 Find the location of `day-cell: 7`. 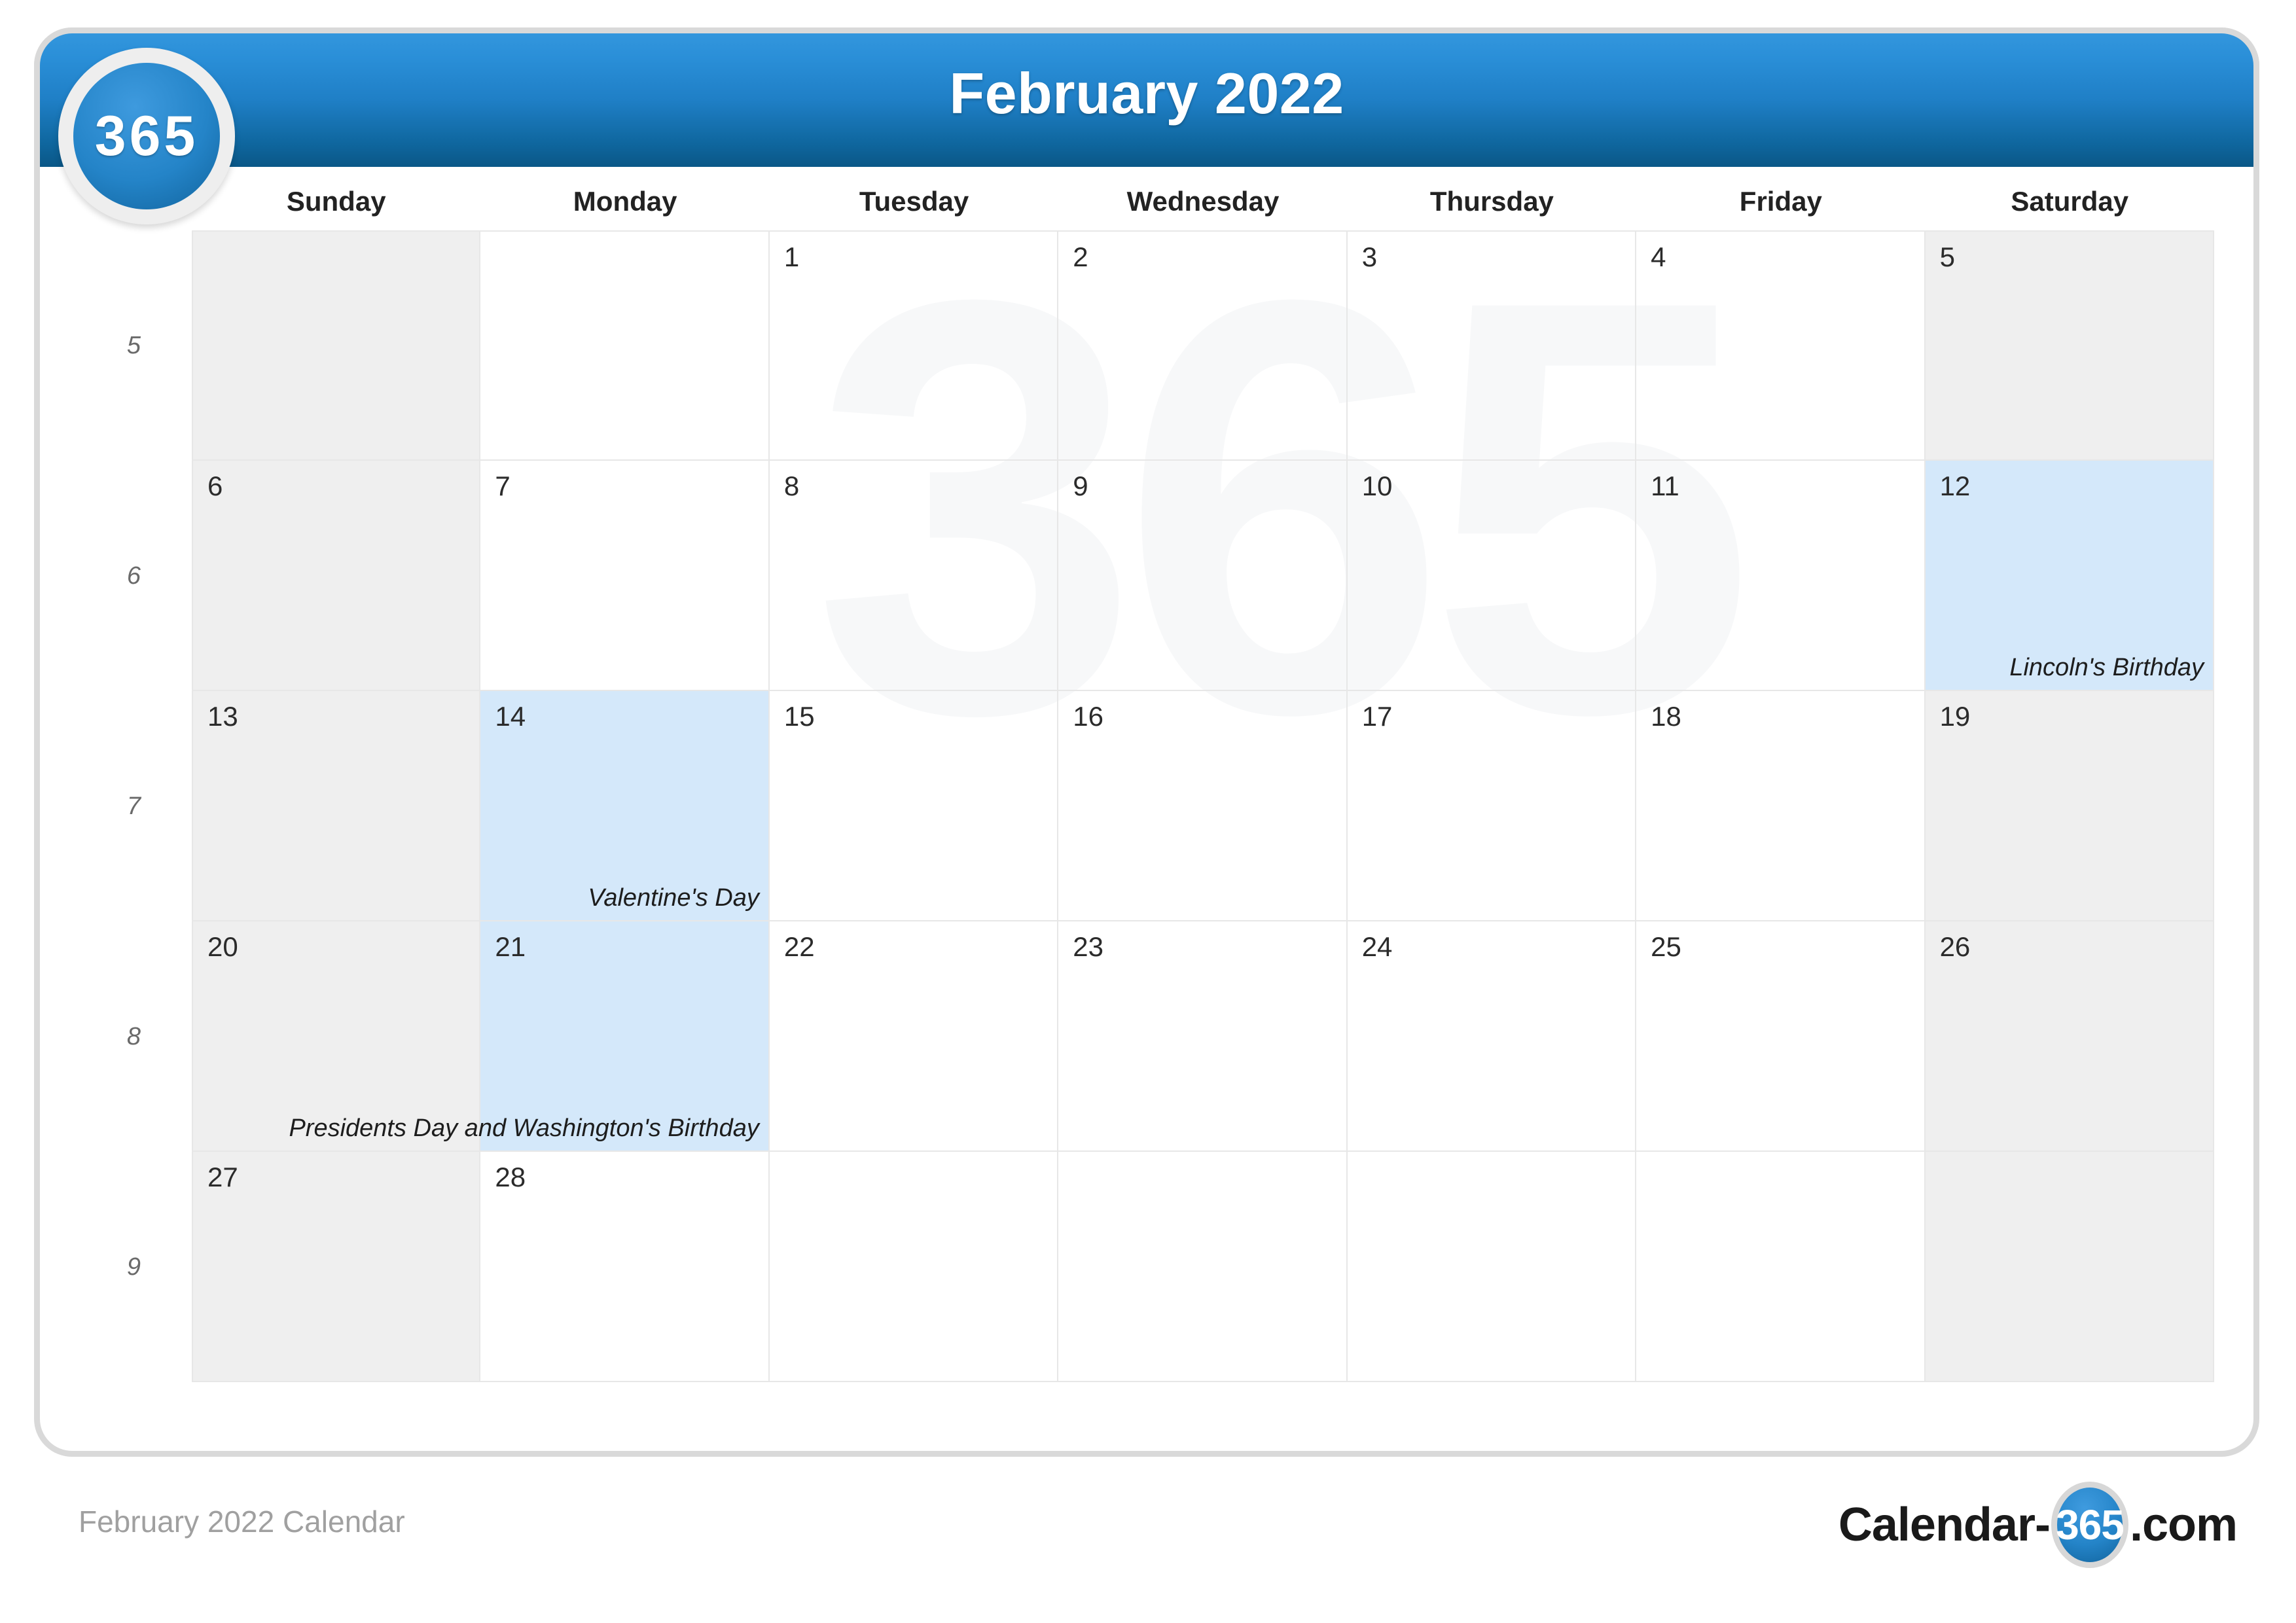

day-cell: 7 is located at coordinates (625, 576).